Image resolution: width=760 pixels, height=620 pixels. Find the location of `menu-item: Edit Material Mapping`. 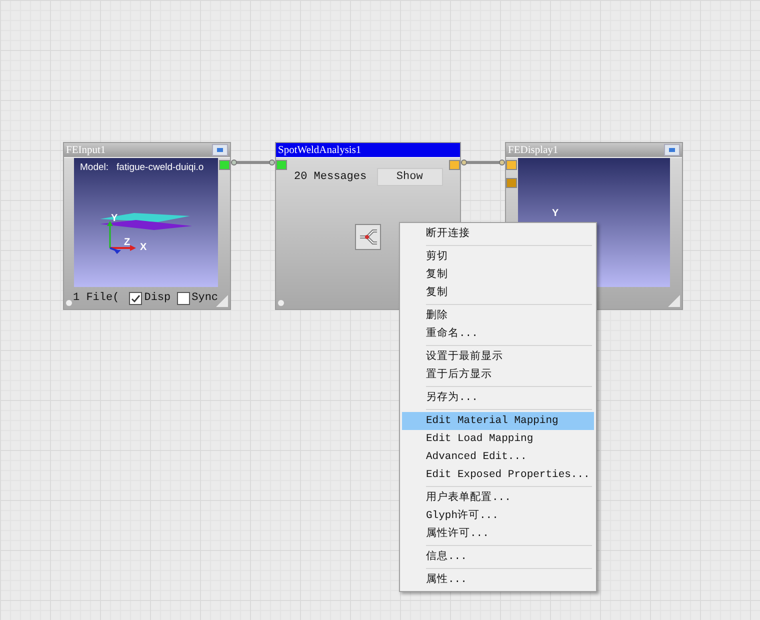

menu-item: Edit Material Mapping is located at coordinates (498, 421).